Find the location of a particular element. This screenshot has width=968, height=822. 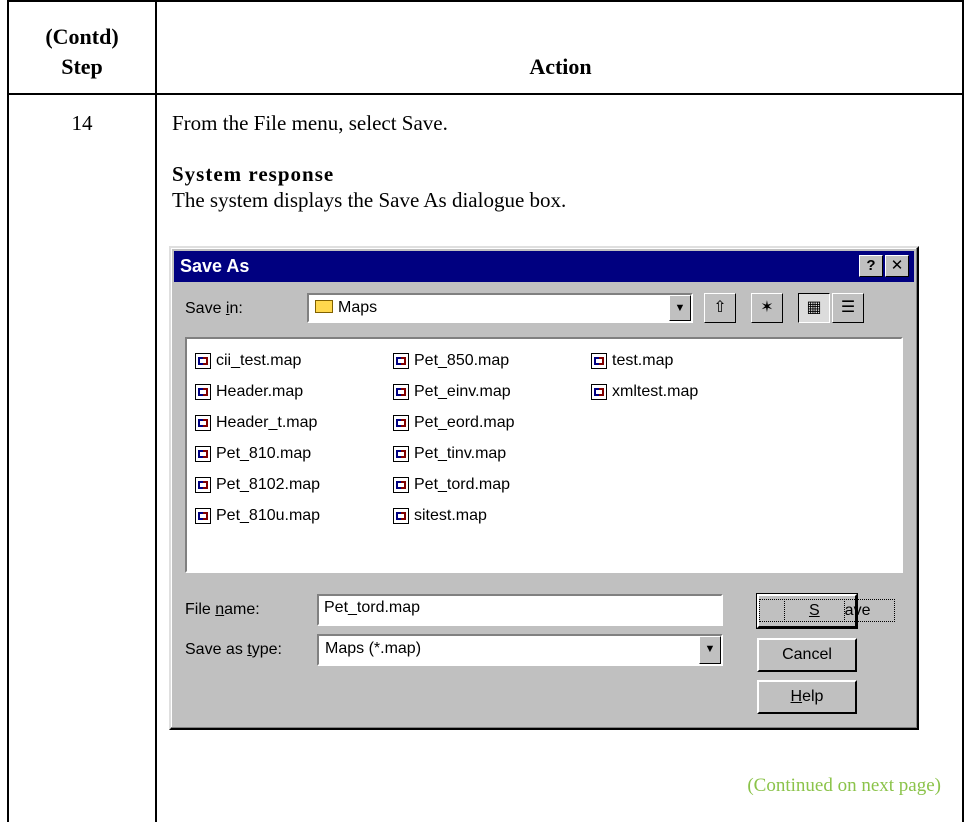

file-item: Pet_eord.map is located at coordinates (454, 422).